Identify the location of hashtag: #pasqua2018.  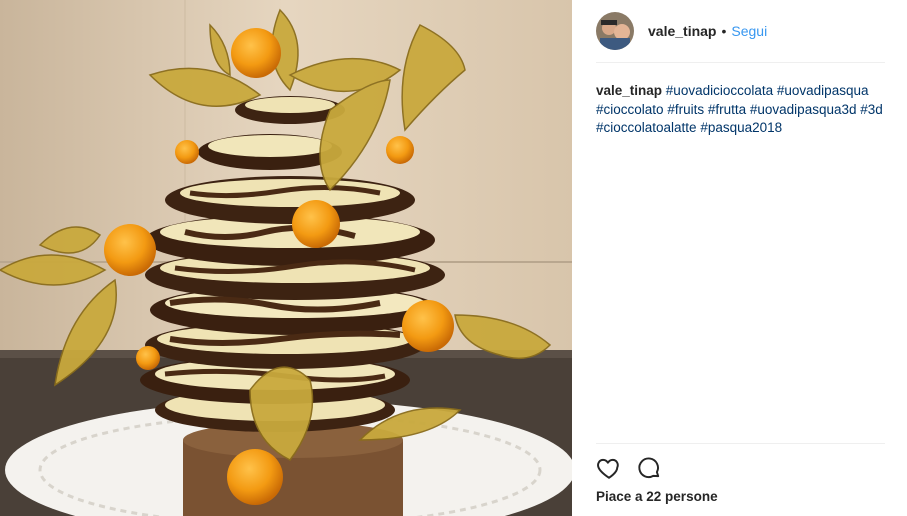
(741, 127).